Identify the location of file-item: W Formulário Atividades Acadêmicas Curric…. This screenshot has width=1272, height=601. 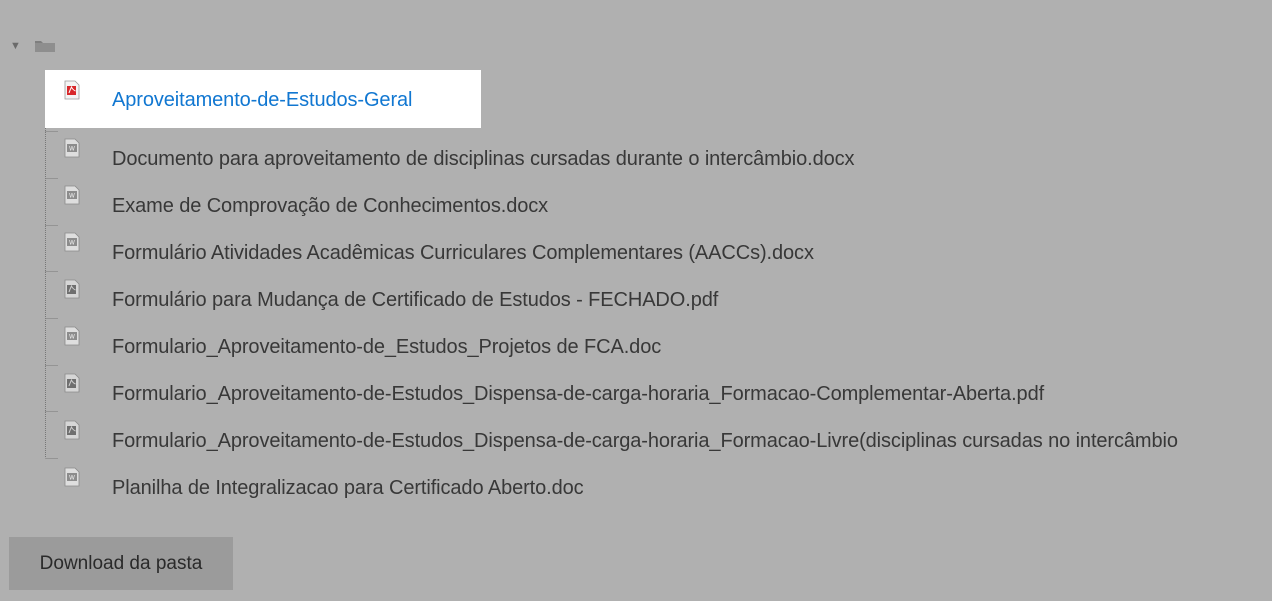
(658, 245).